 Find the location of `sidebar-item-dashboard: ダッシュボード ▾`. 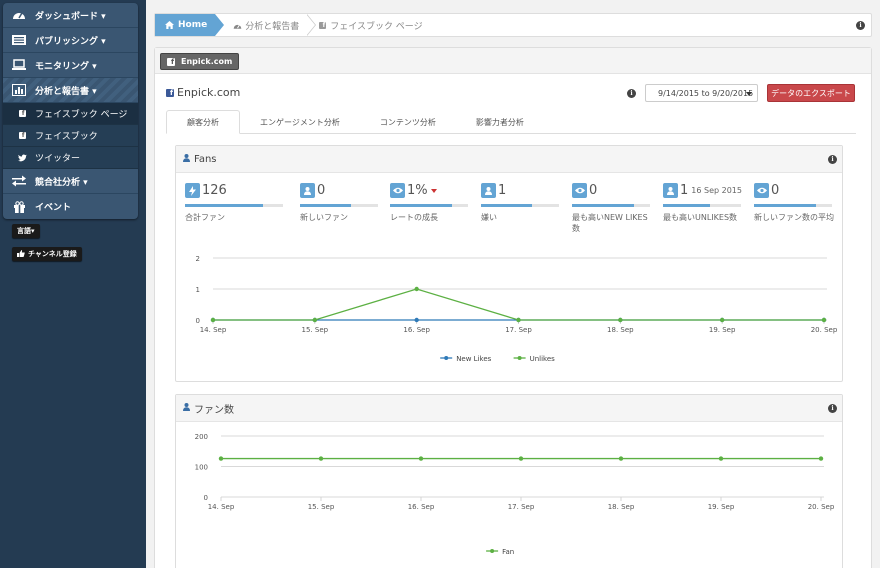

sidebar-item-dashboard: ダッシュボード ▾ is located at coordinates (70, 15).